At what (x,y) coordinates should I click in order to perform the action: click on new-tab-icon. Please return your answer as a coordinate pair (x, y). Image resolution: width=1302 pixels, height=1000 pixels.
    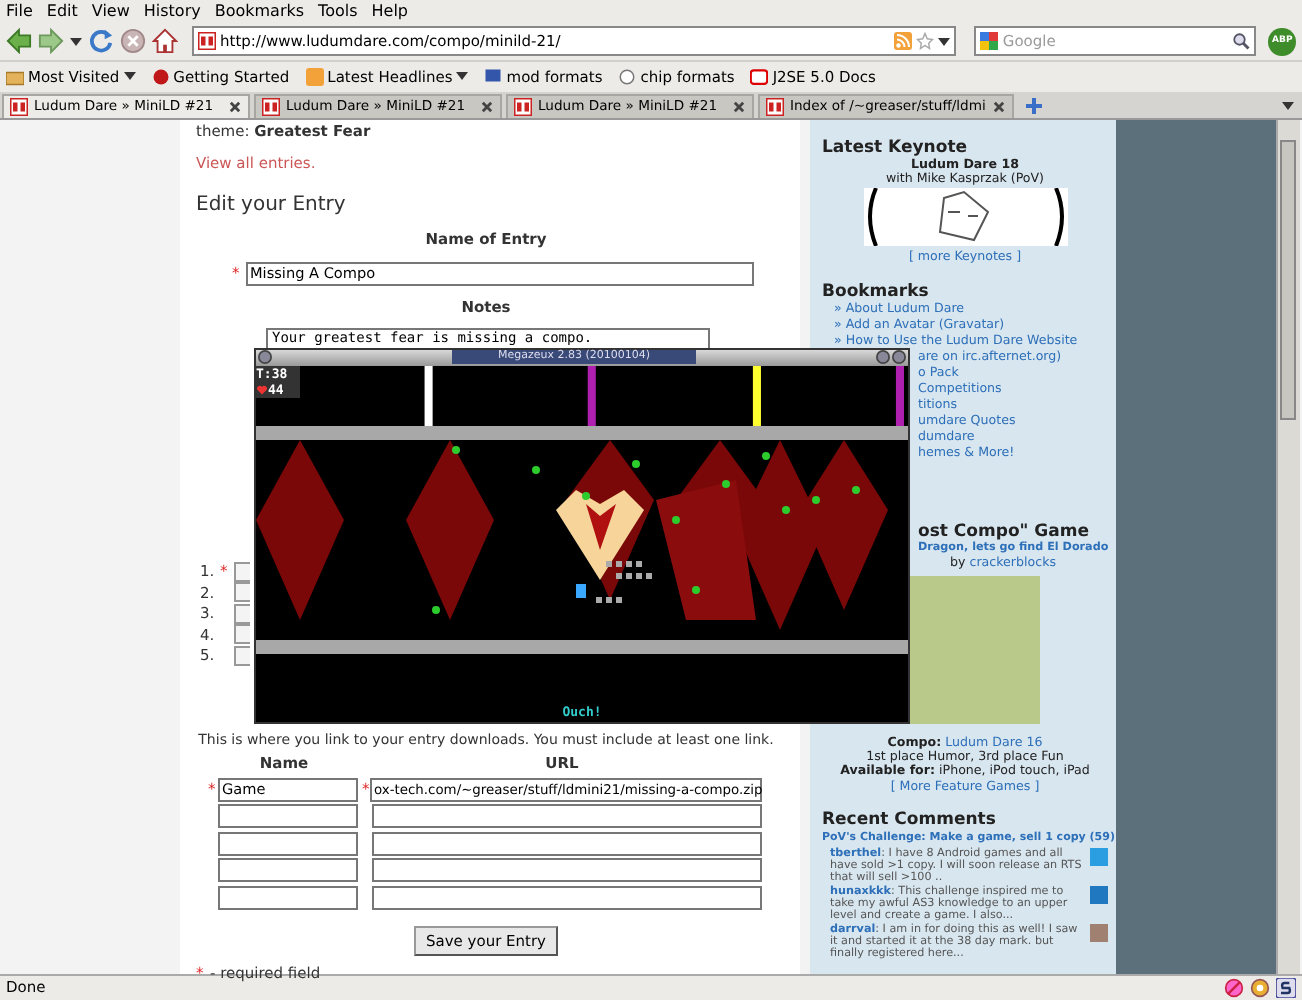
    Looking at the image, I should click on (1033, 105).